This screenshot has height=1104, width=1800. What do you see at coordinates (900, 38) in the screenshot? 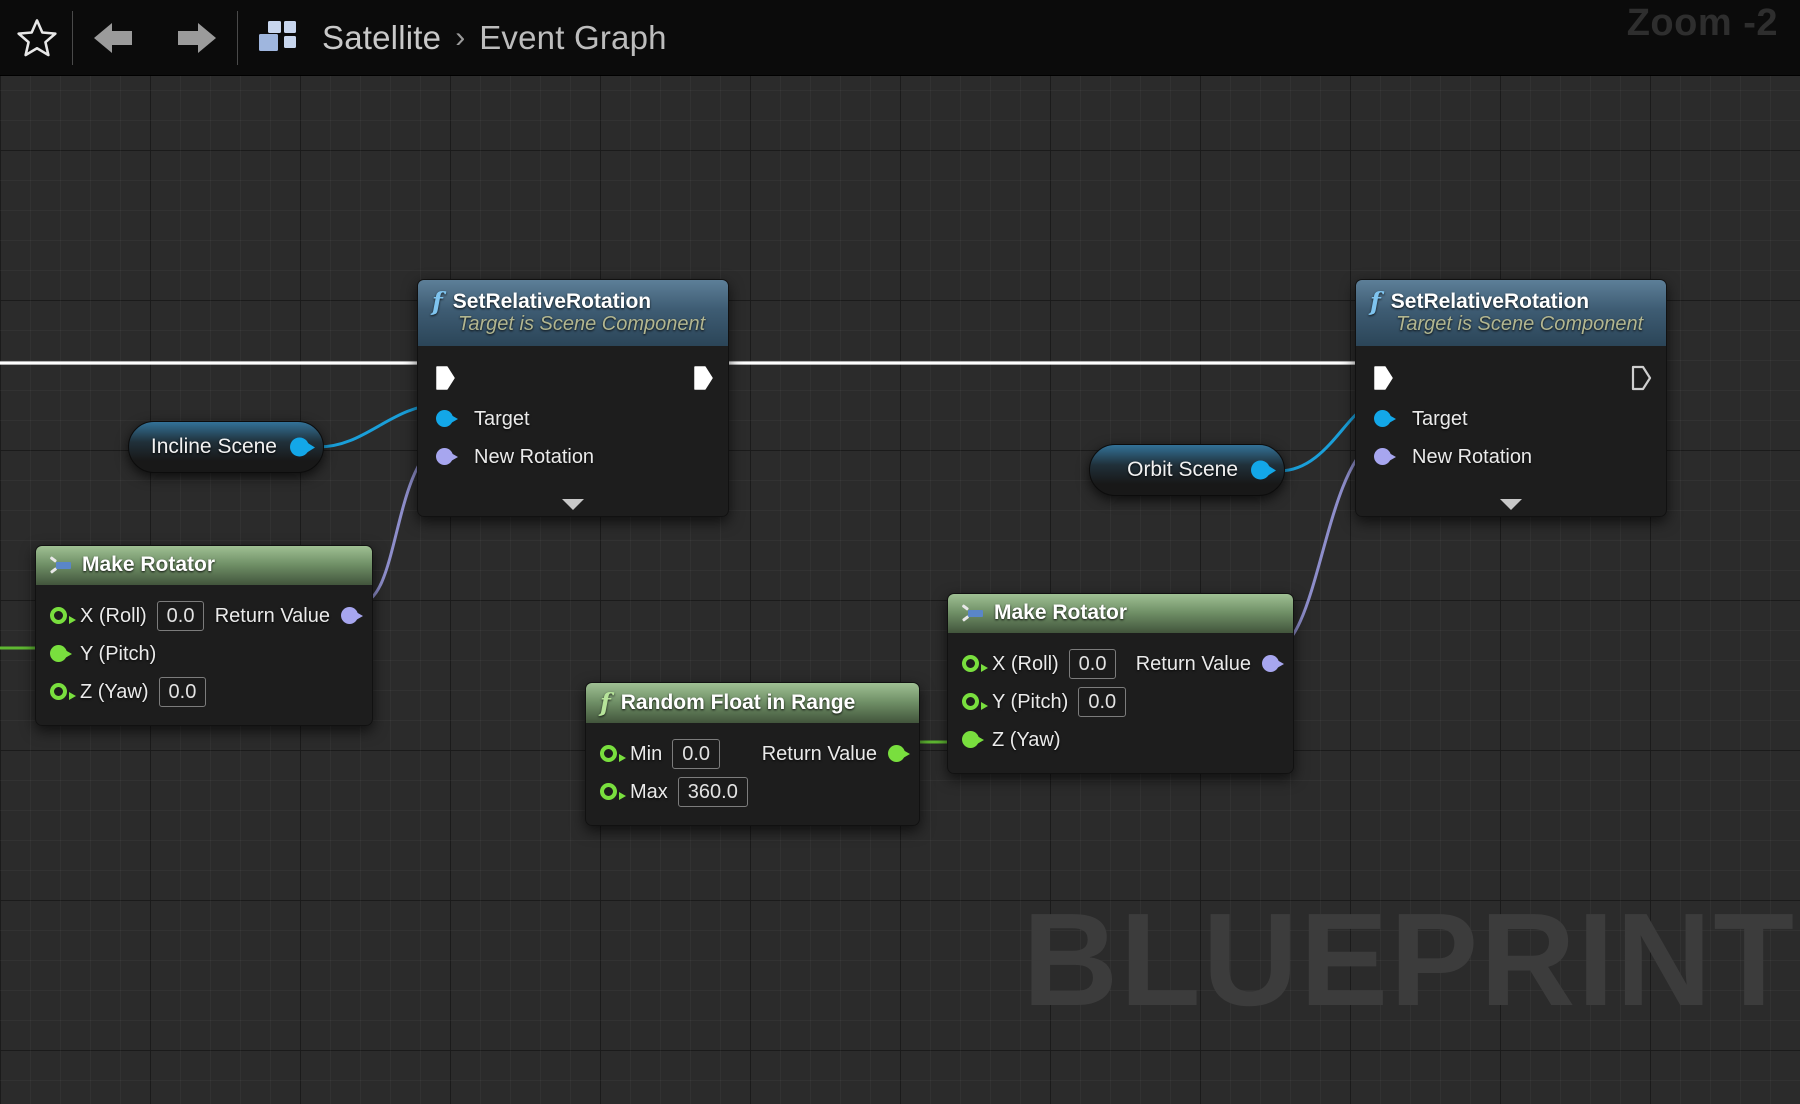
I see `top-toolbar: Satellite › Event Graph Zoom -2` at bounding box center [900, 38].